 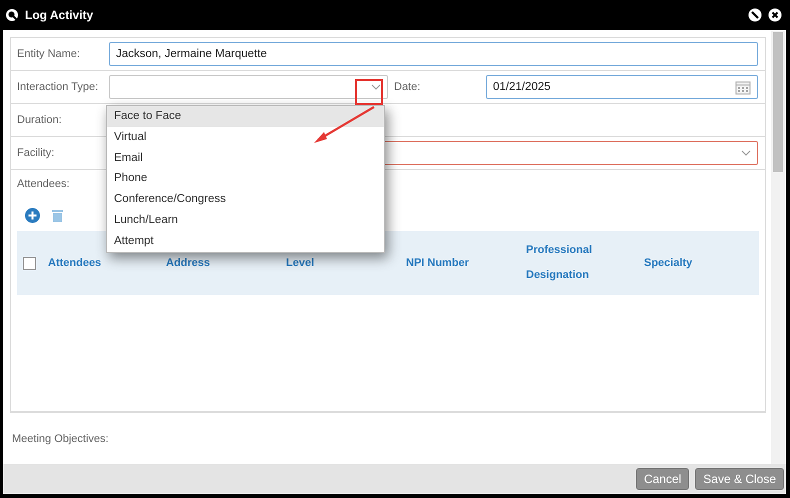 What do you see at coordinates (433, 54) in the screenshot?
I see `entity-name-field: Jackson, Jermaine Marquette` at bounding box center [433, 54].